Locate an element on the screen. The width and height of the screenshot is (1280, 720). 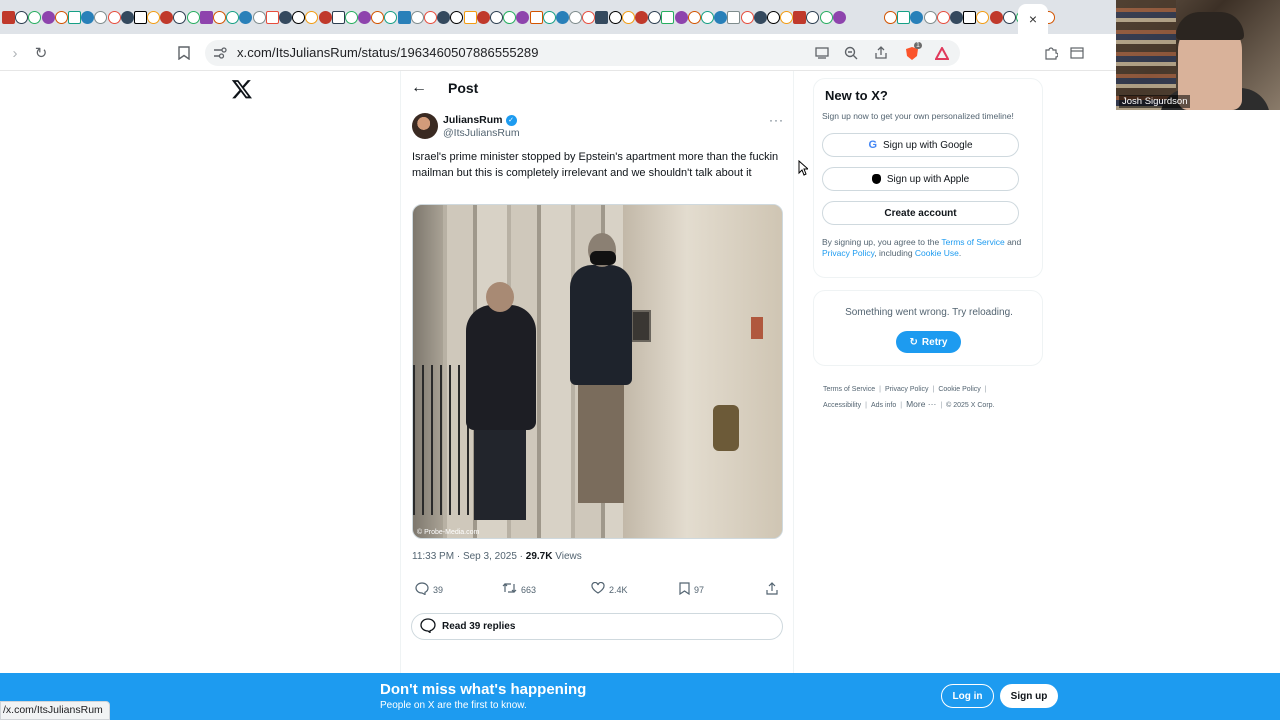
repost-button: 663 is located at coordinates (519, 589).